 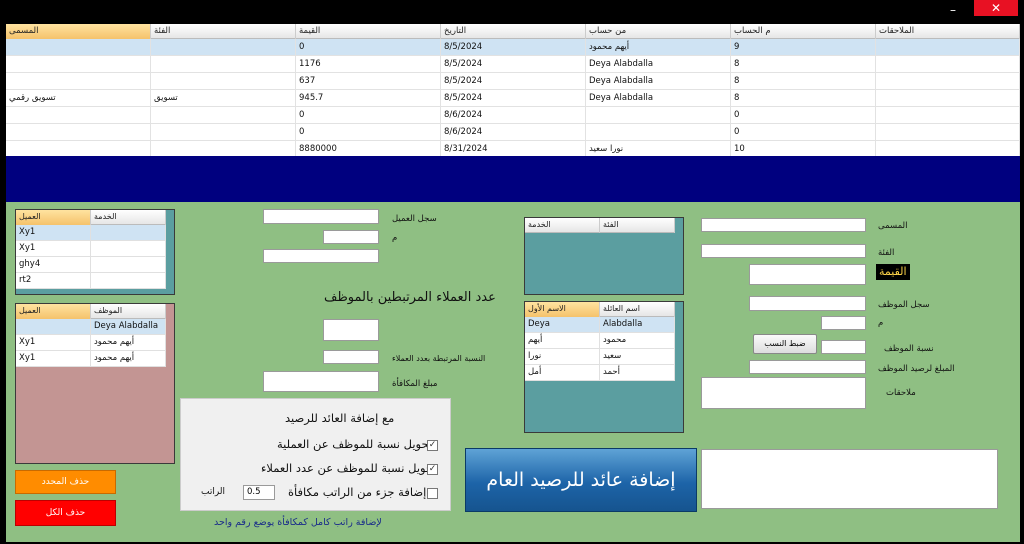 What do you see at coordinates (843, 323) in the screenshot?
I see `employee-m-input` at bounding box center [843, 323].